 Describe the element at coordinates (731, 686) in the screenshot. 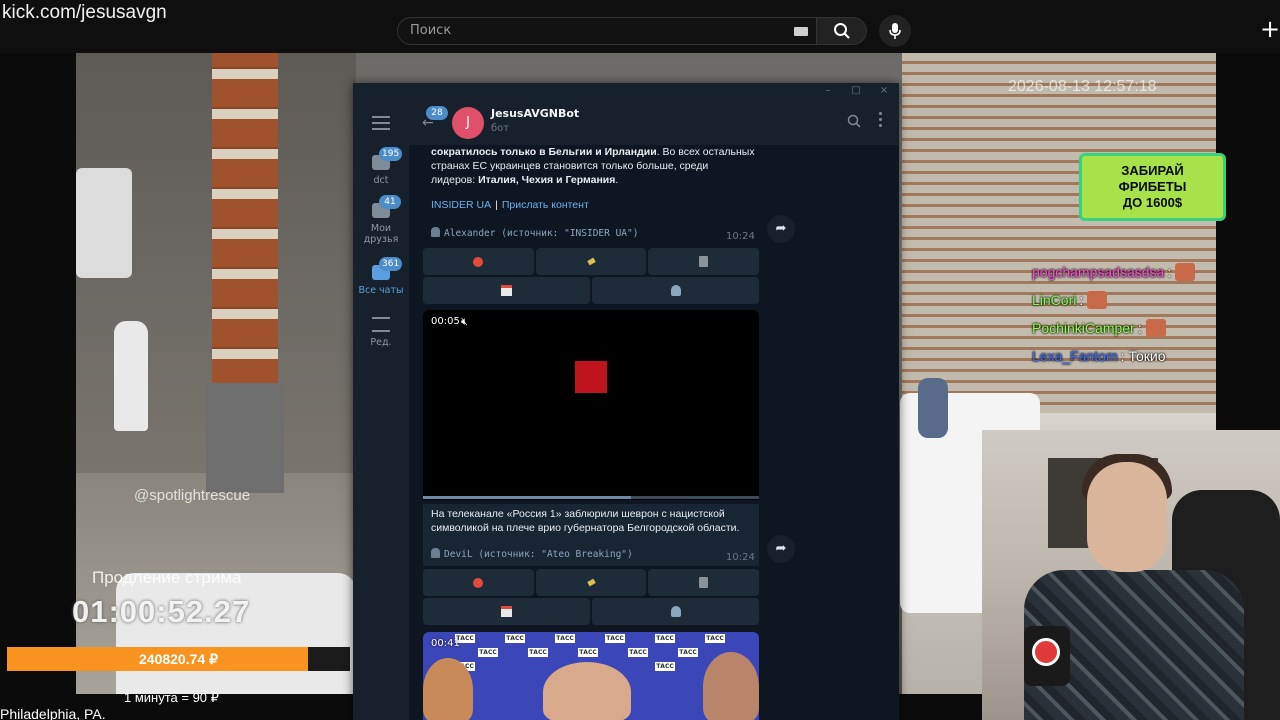

I see `video-person` at that location.